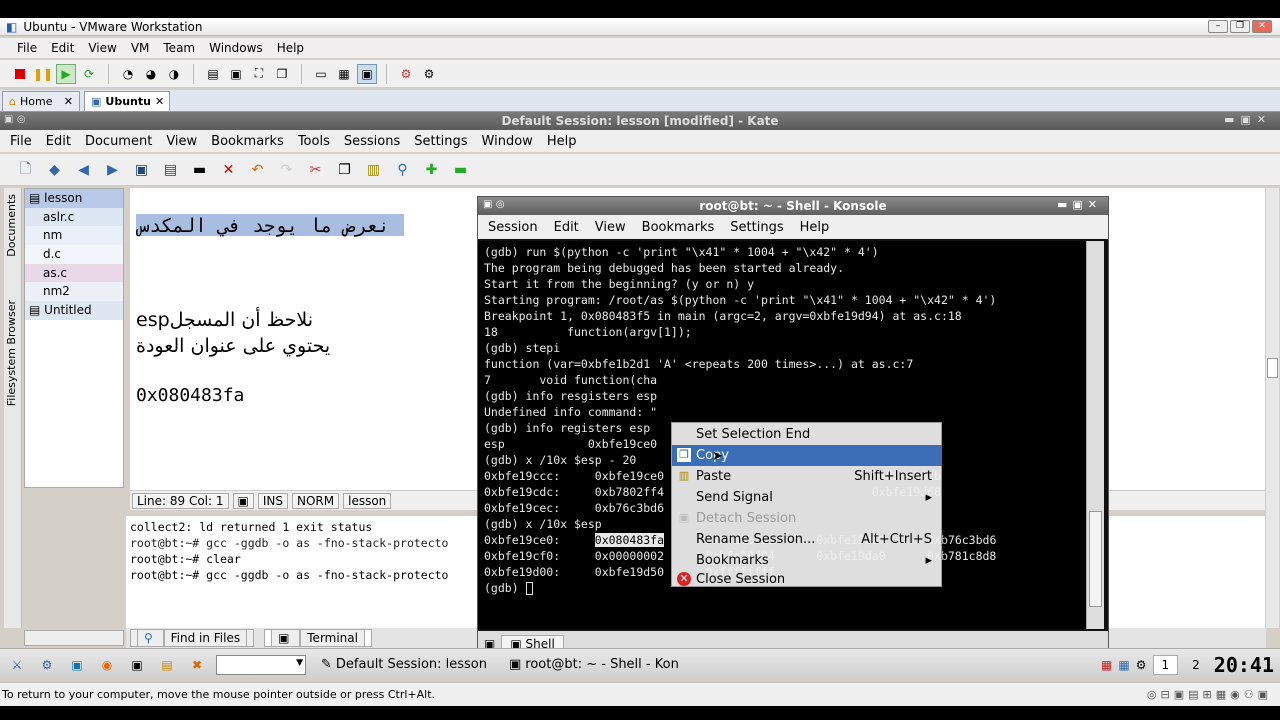 Image resolution: width=1280 pixels, height=720 pixels. I want to click on preferences-icon: ⚙, so click(429, 74).